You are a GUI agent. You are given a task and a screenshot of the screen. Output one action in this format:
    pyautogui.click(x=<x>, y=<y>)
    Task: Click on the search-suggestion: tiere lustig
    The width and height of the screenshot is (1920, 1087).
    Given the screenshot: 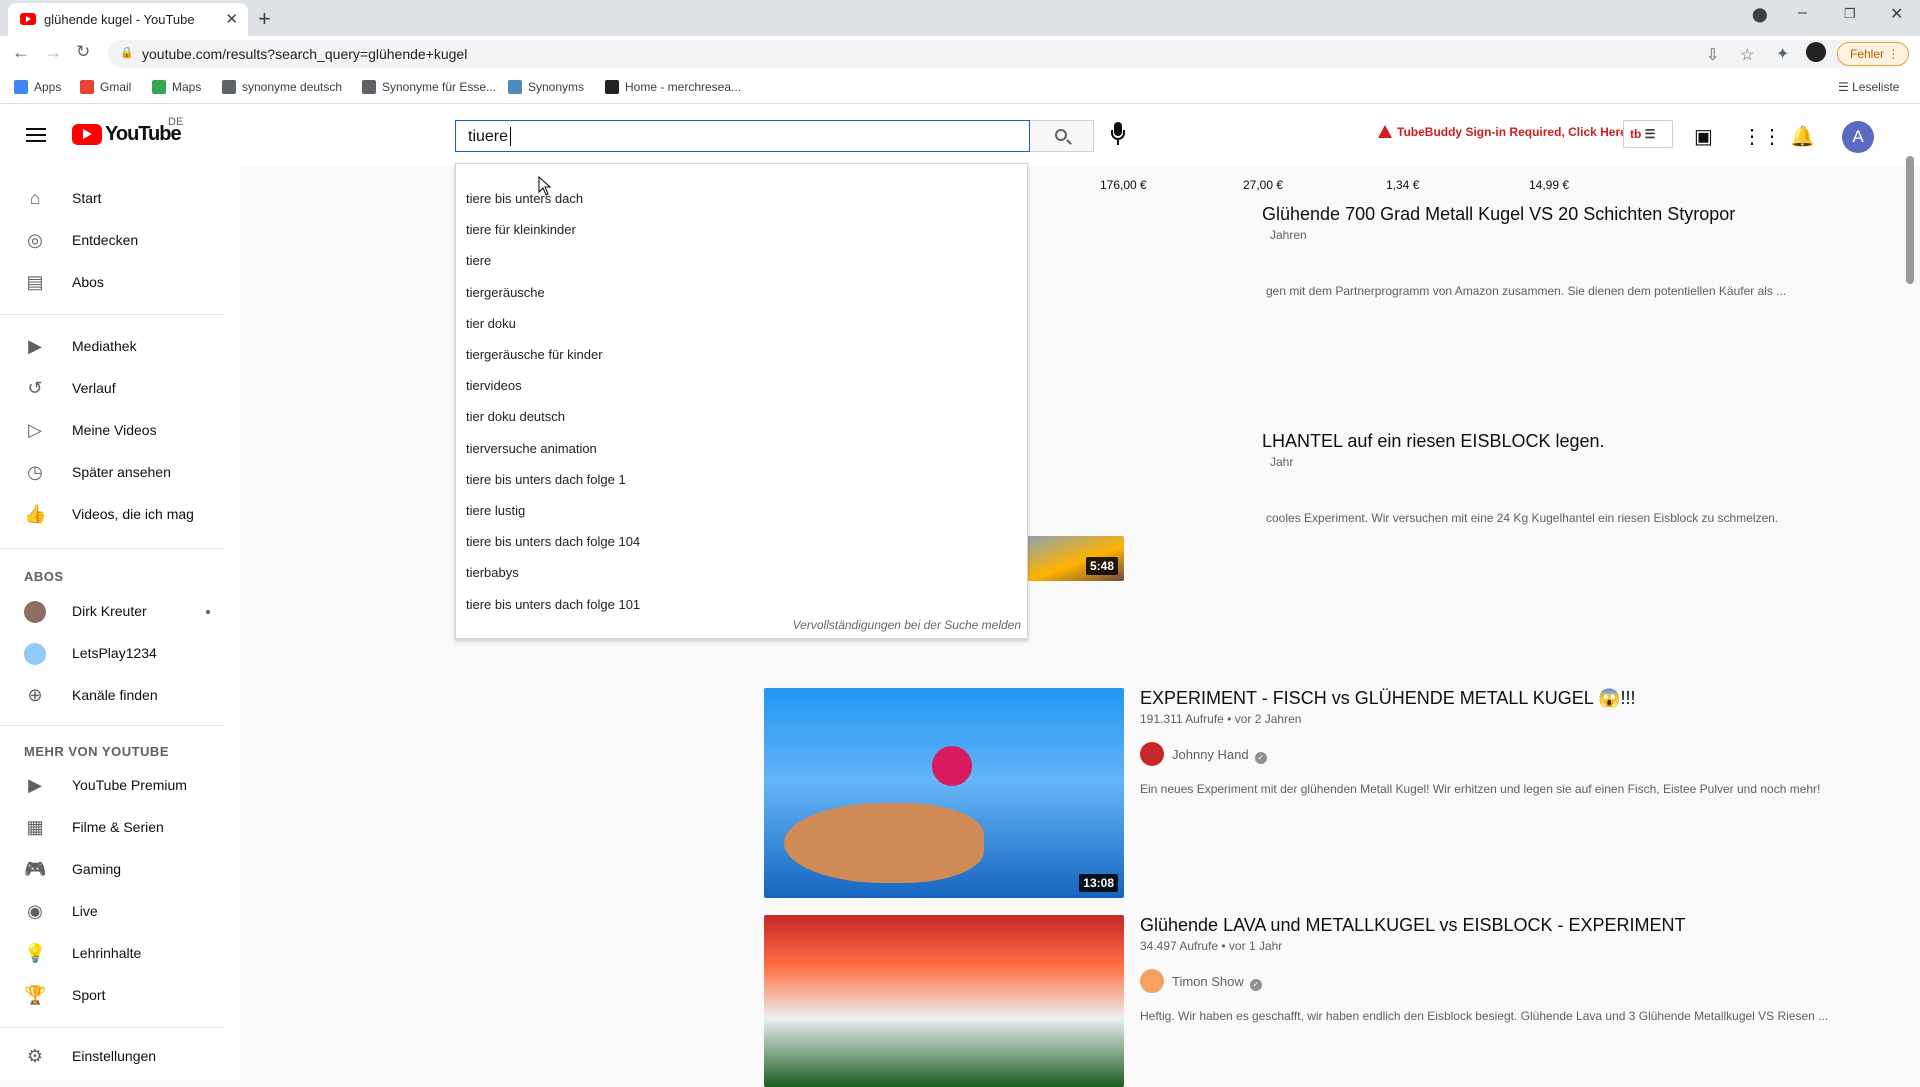 What is the action you would take?
    pyautogui.click(x=495, y=510)
    